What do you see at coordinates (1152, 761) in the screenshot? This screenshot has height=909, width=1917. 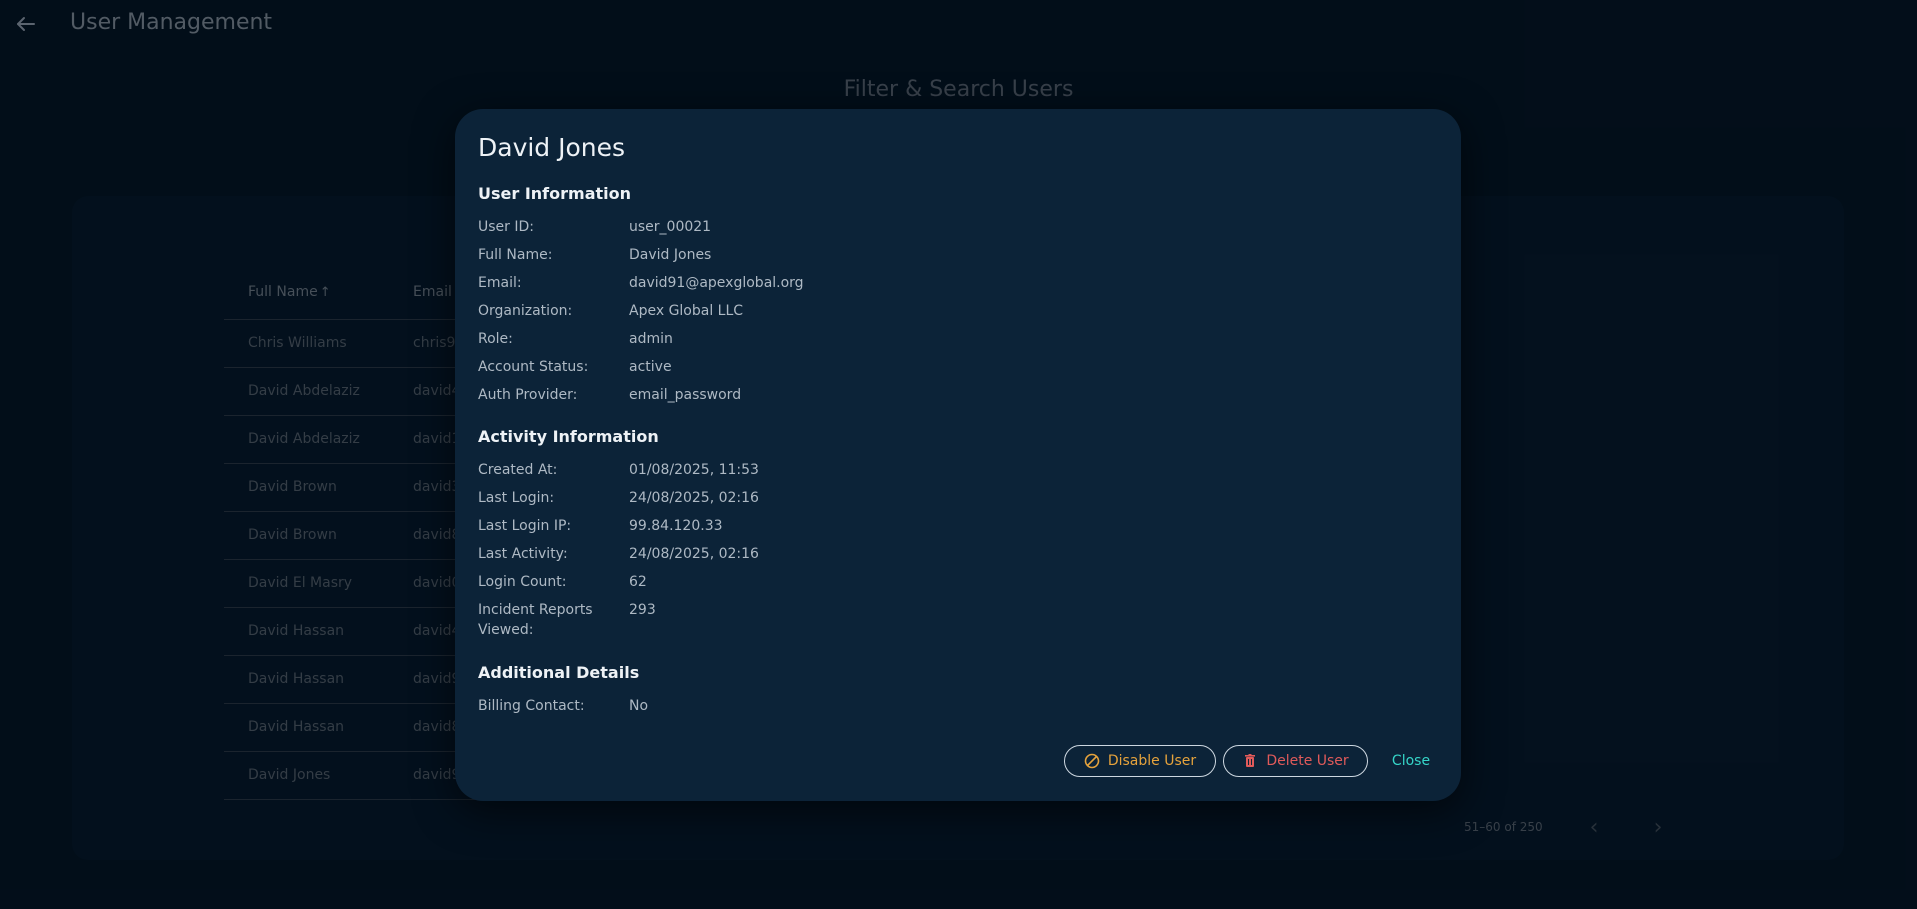 I see `disable-user-label: Disable User` at bounding box center [1152, 761].